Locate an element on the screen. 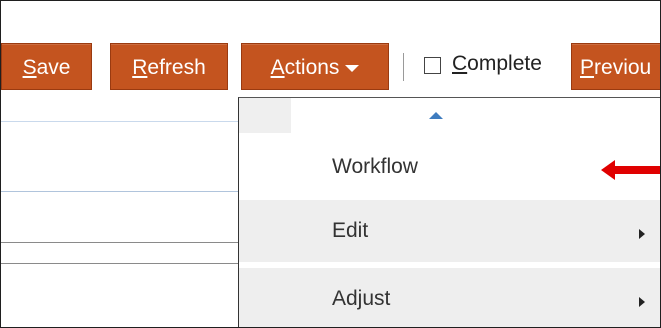 The height and width of the screenshot is (328, 661). actions-label: ctions is located at coordinates (312, 67).